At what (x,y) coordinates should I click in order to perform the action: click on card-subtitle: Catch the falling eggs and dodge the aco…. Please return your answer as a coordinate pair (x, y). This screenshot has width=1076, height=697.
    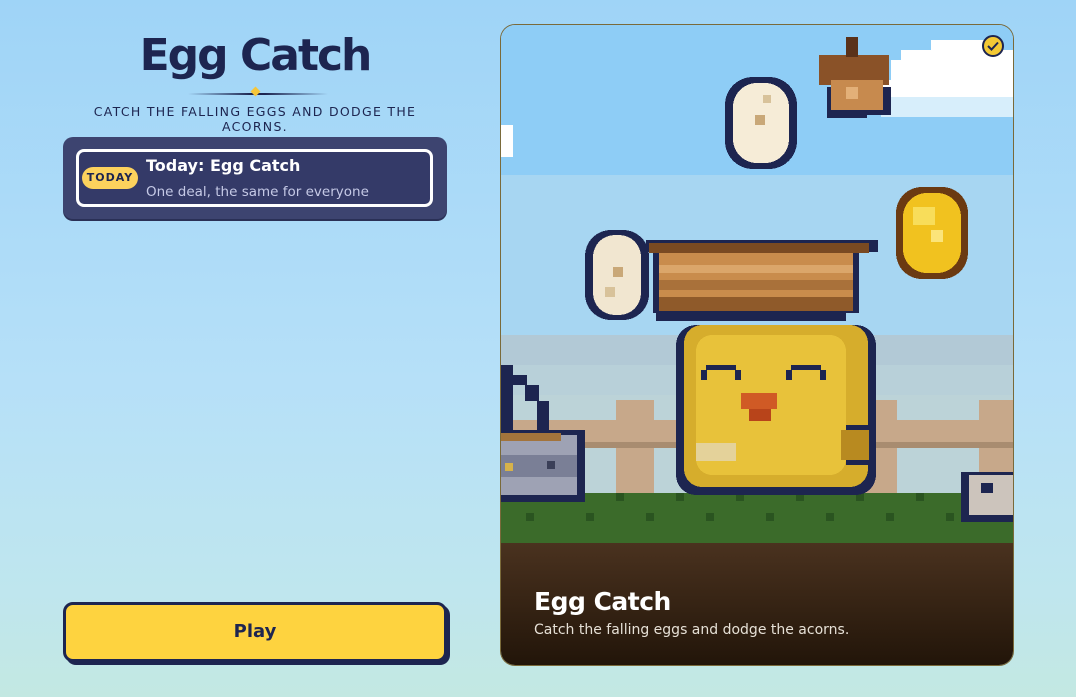
    Looking at the image, I should click on (692, 630).